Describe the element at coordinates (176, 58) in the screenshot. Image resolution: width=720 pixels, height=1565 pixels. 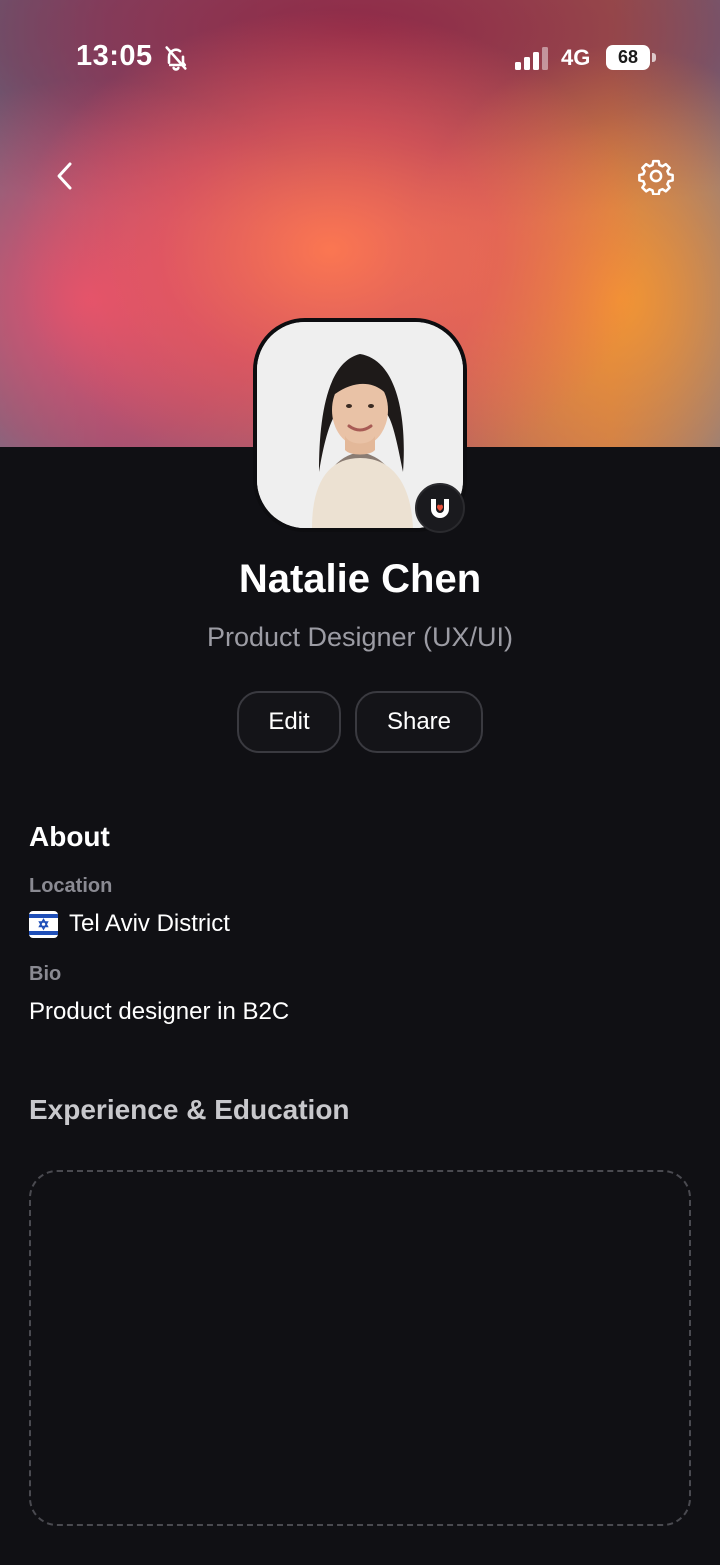
I see `bell-off-icon` at that location.